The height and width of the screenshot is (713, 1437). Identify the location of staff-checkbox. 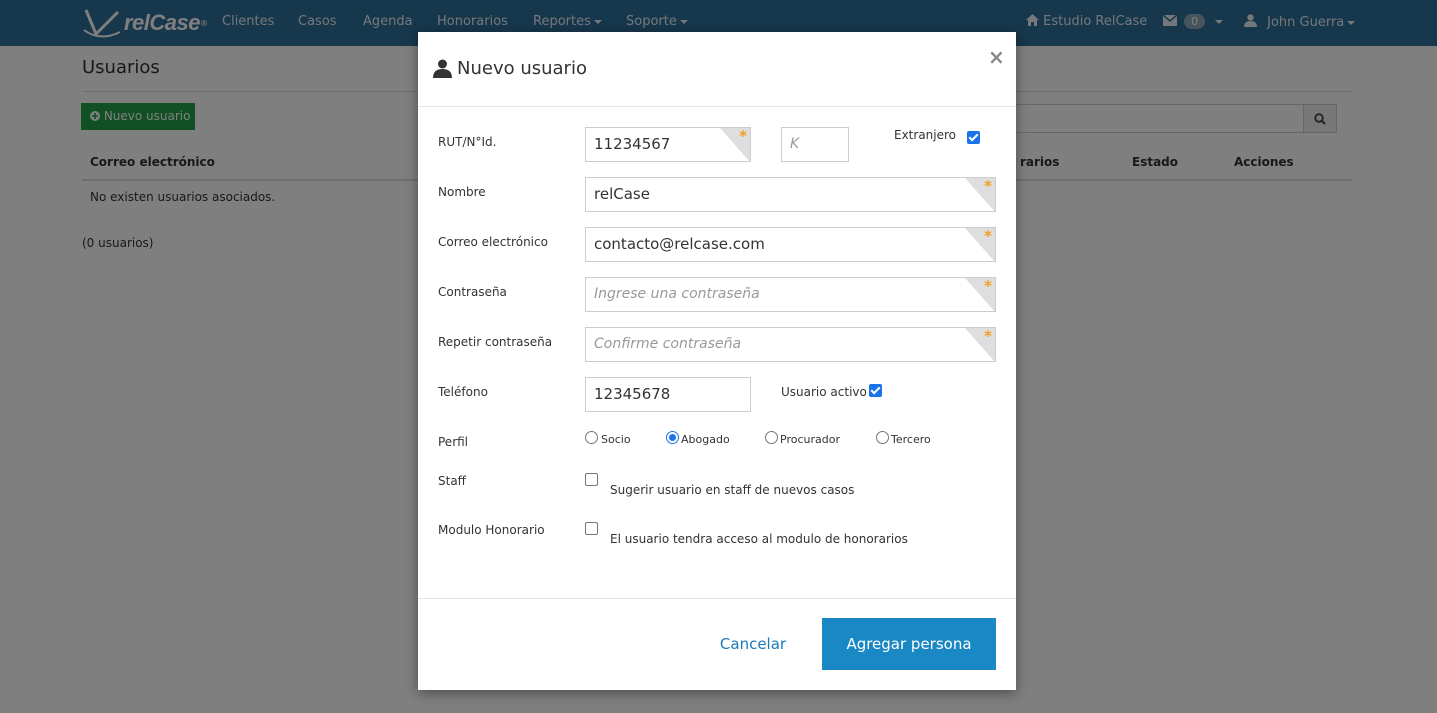
(591, 479).